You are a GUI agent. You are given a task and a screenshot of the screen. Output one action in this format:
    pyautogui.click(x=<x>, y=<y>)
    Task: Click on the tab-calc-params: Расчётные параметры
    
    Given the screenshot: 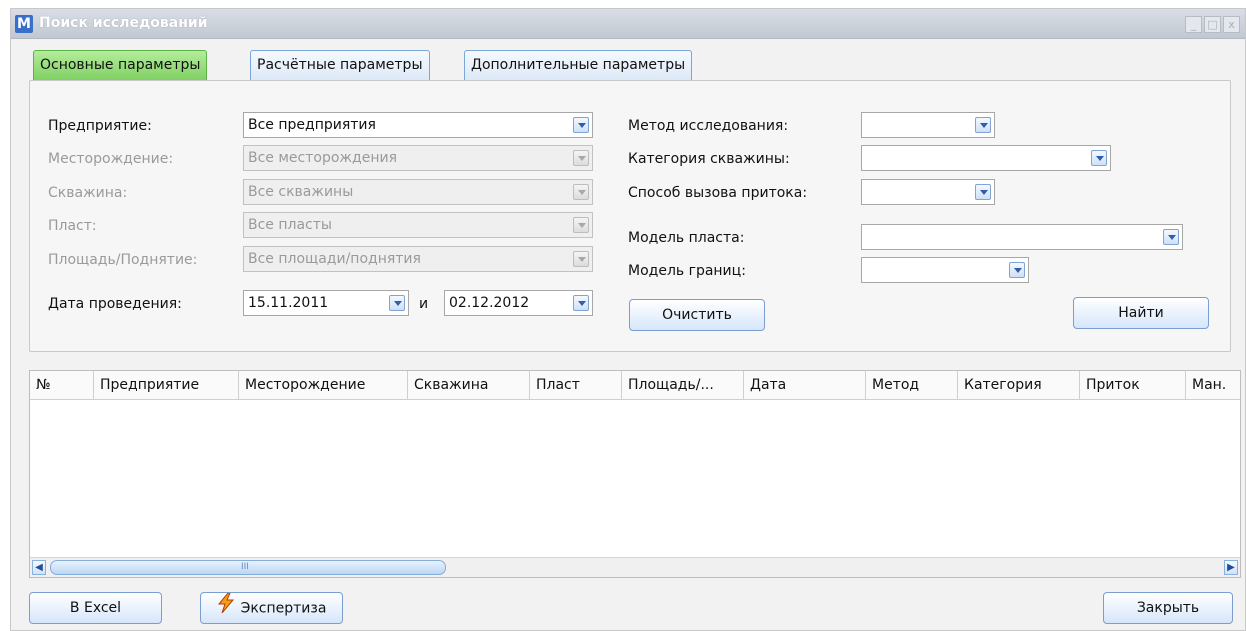 What is the action you would take?
    pyautogui.click(x=340, y=65)
    